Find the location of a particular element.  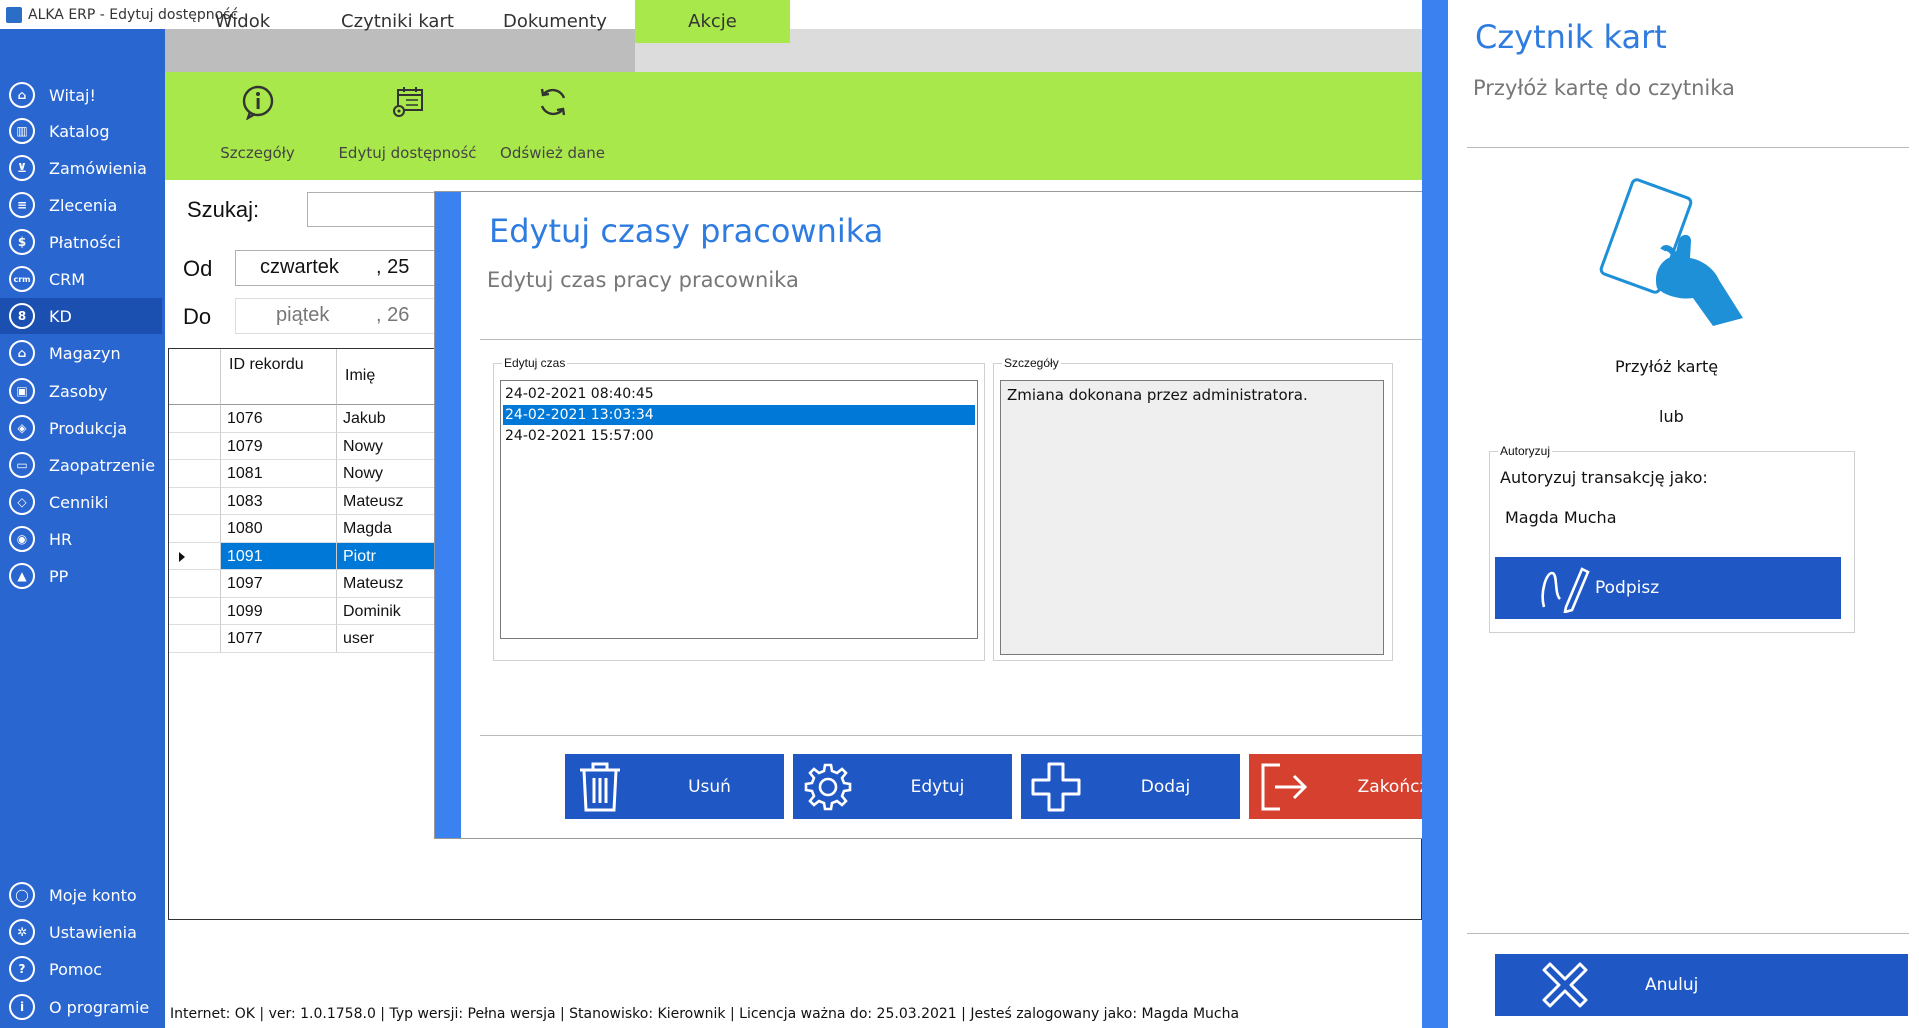

cell-id: 1081 is located at coordinates (279, 474).